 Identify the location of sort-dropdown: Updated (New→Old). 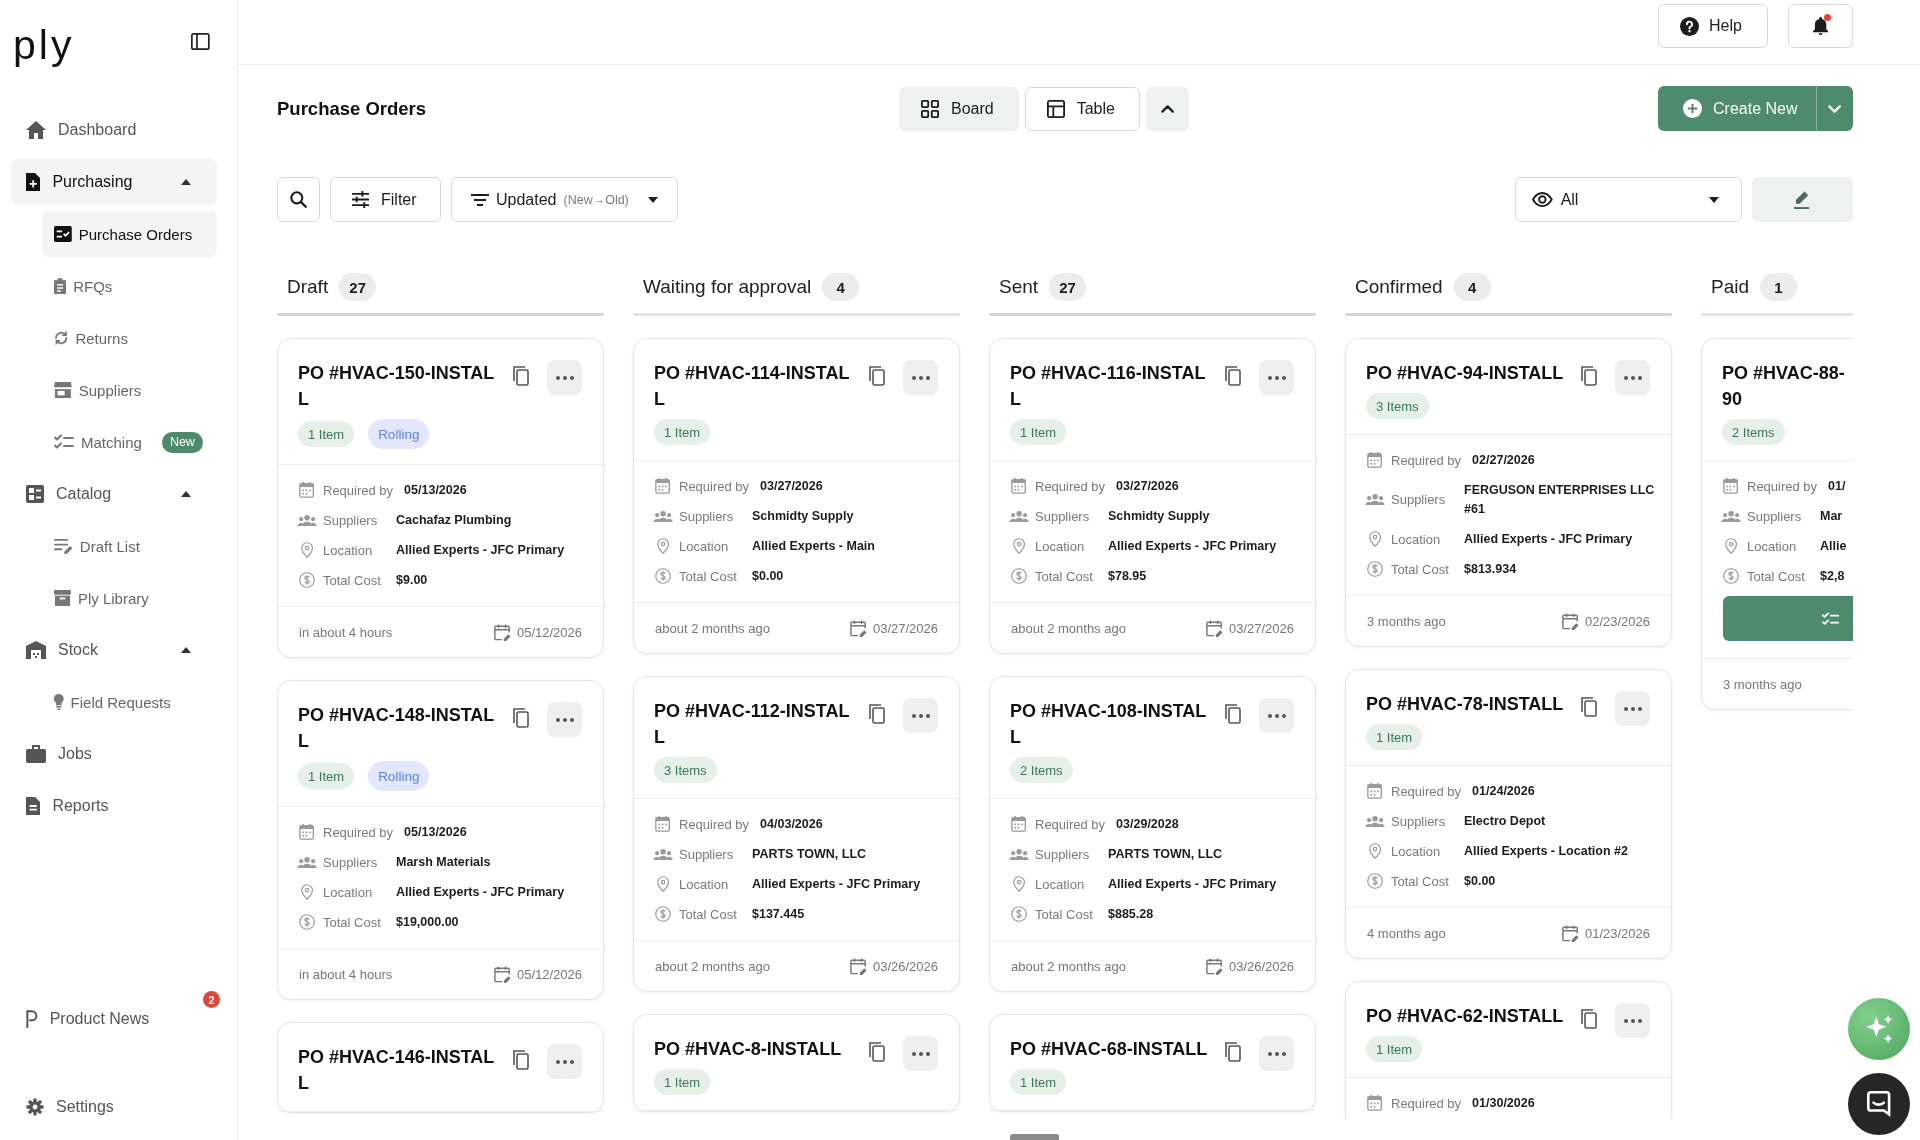
(564, 199).